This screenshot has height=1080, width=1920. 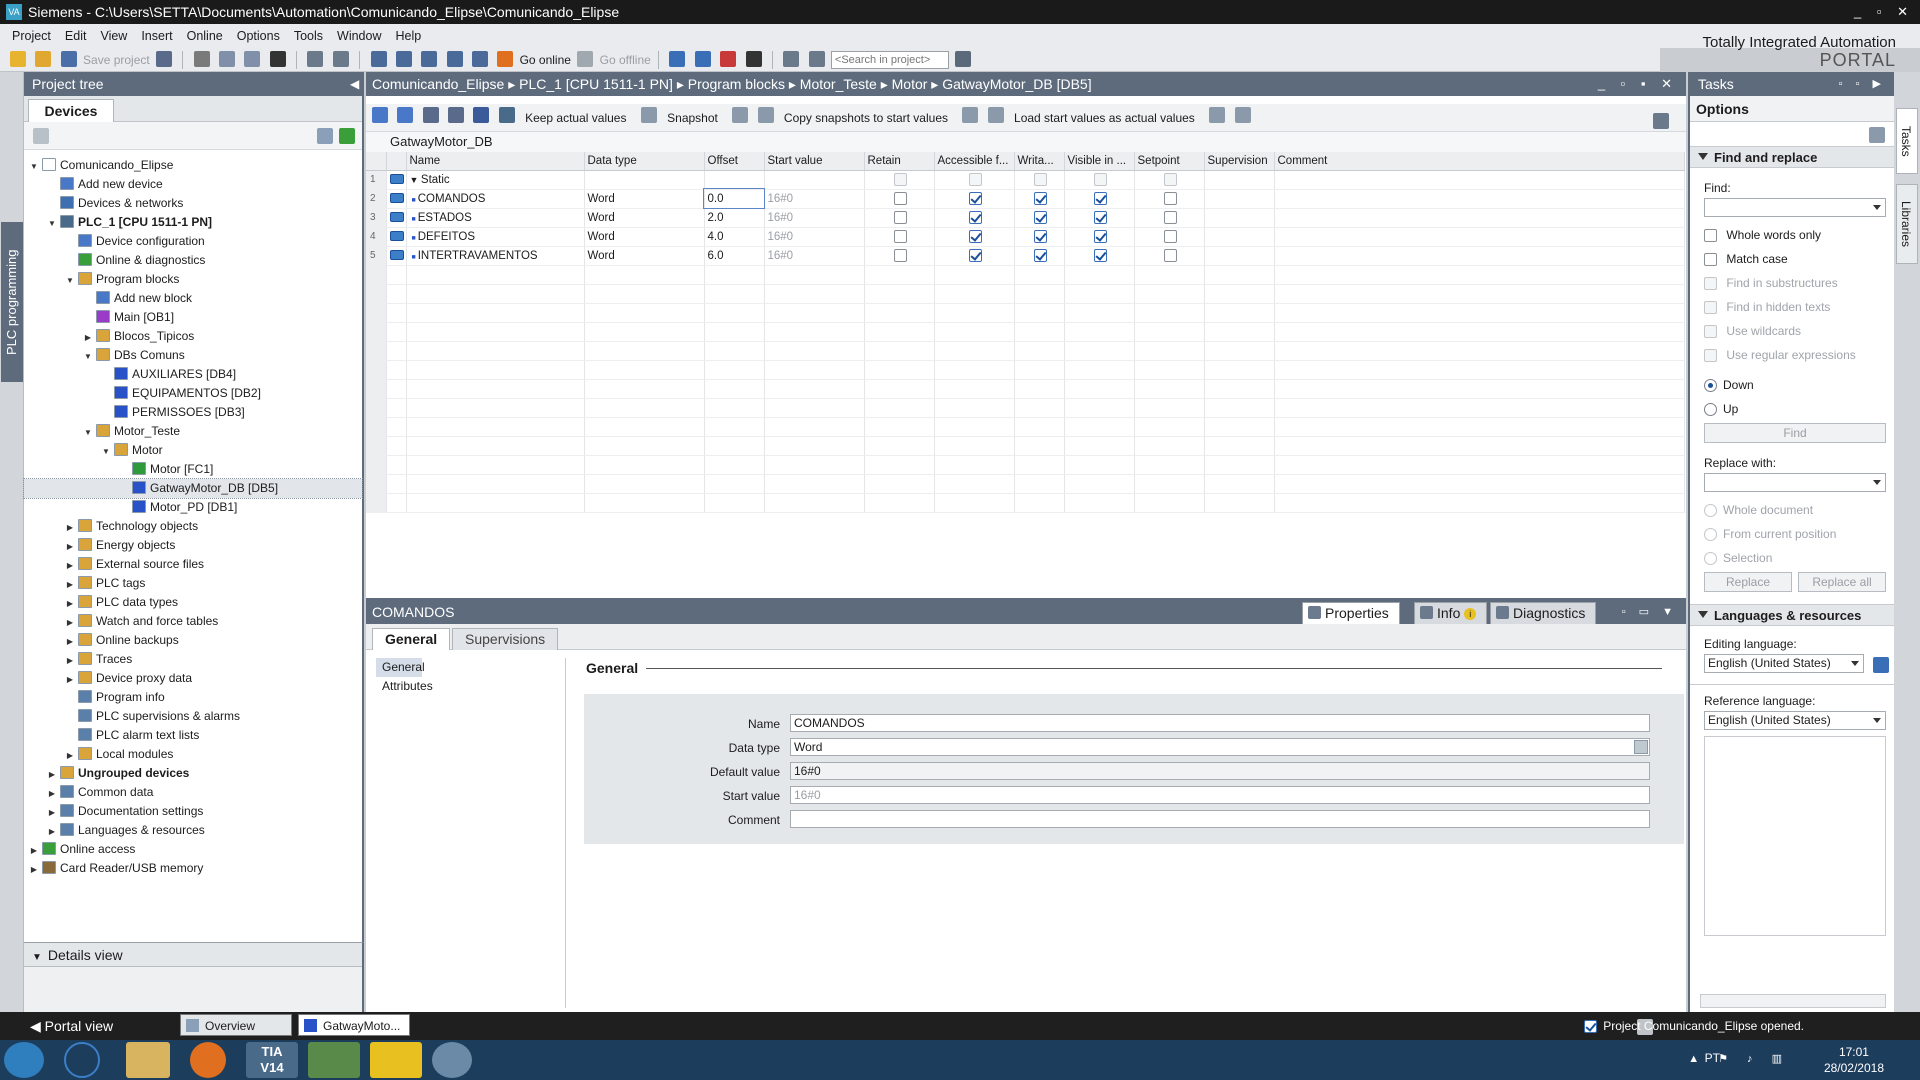 What do you see at coordinates (479, 59) in the screenshot?
I see `stop-simulation-icon` at bounding box center [479, 59].